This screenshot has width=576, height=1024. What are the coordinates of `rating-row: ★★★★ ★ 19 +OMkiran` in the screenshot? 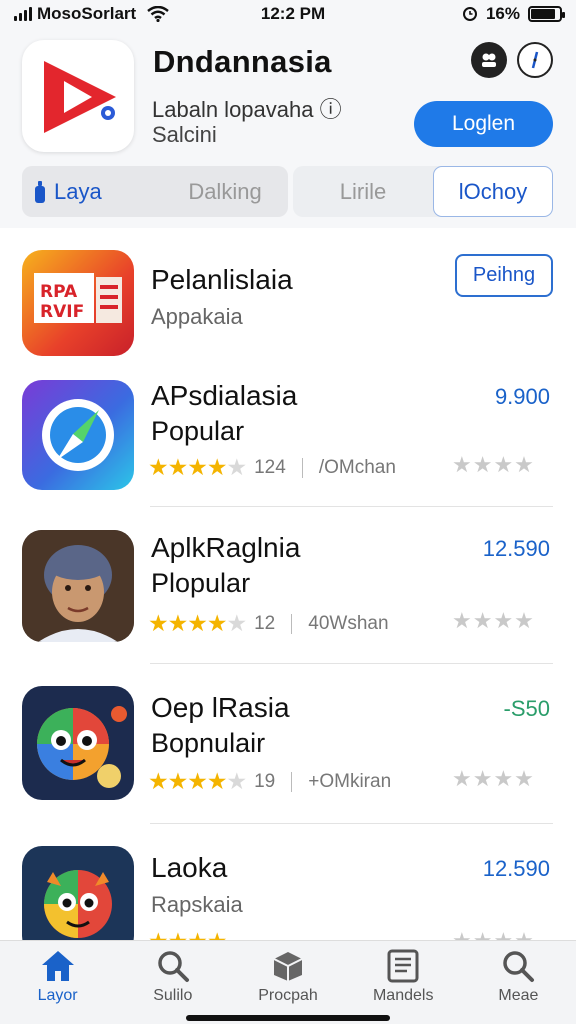 It's located at (270, 781).